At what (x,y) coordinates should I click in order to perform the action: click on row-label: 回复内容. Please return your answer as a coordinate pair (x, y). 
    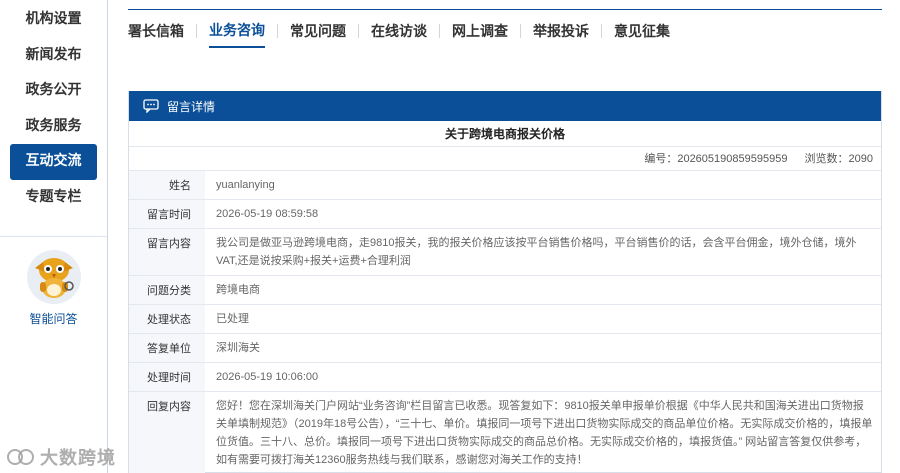
    Looking at the image, I should click on (167, 432).